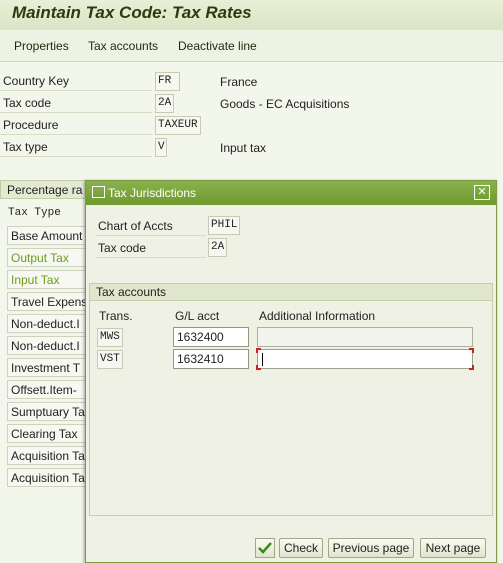 This screenshot has height=563, width=503. What do you see at coordinates (76, 147) in the screenshot?
I see `tax-type-label: Tax type` at bounding box center [76, 147].